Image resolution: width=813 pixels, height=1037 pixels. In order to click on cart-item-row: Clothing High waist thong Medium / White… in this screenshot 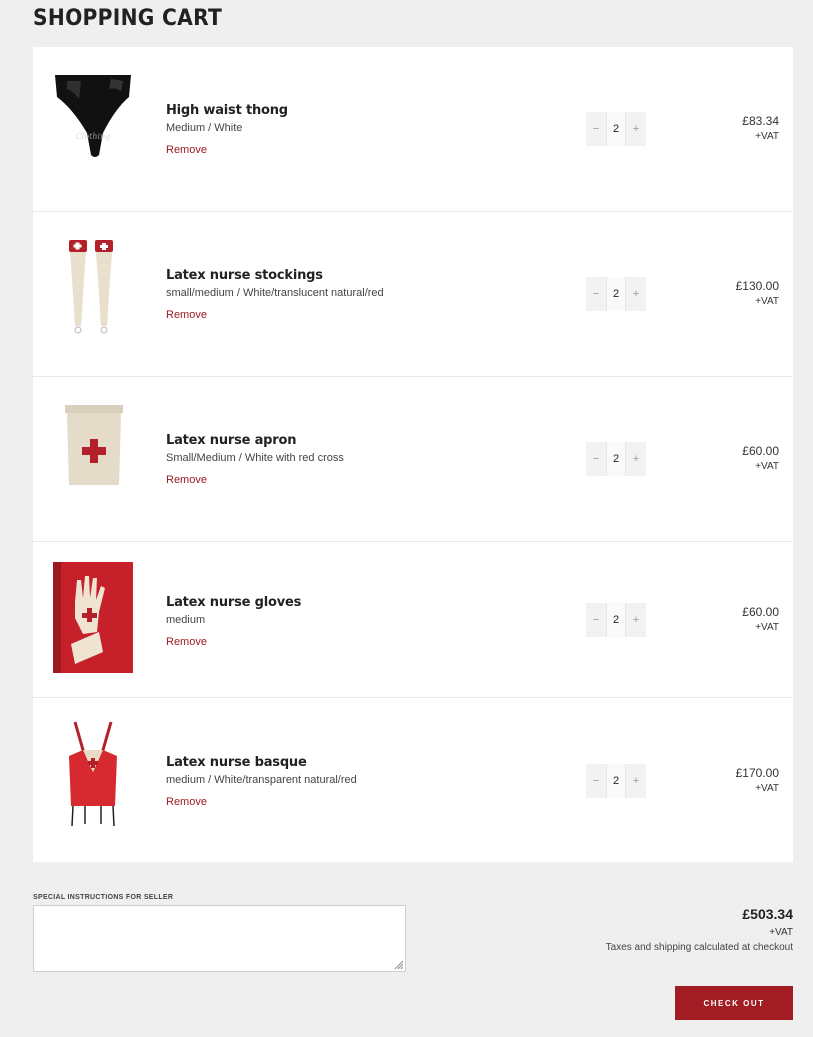, I will do `click(413, 129)`.